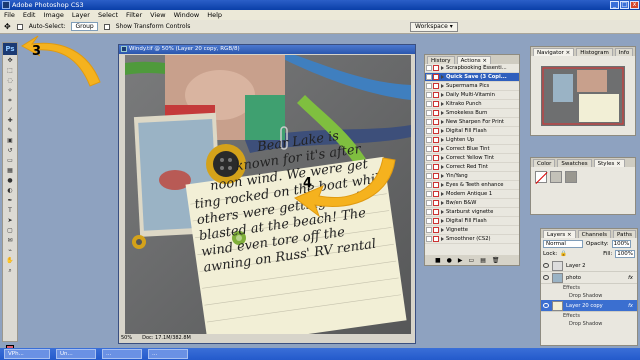 The width and height of the screenshot is (640, 360). I want to click on navigator-preview, so click(583, 95).